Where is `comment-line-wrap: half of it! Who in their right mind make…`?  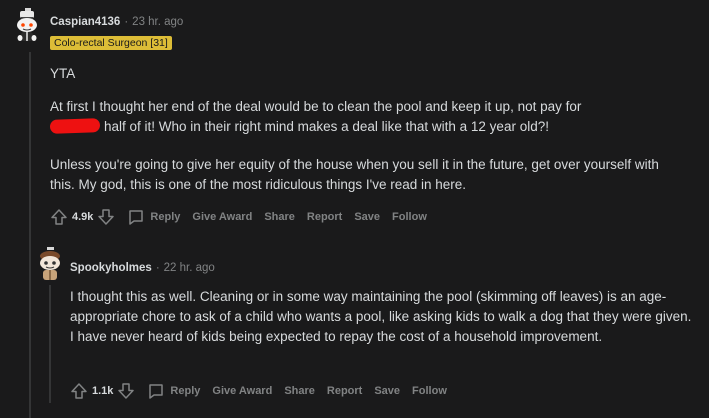 comment-line-wrap: half of it! Who in their right mind make… is located at coordinates (374, 127).